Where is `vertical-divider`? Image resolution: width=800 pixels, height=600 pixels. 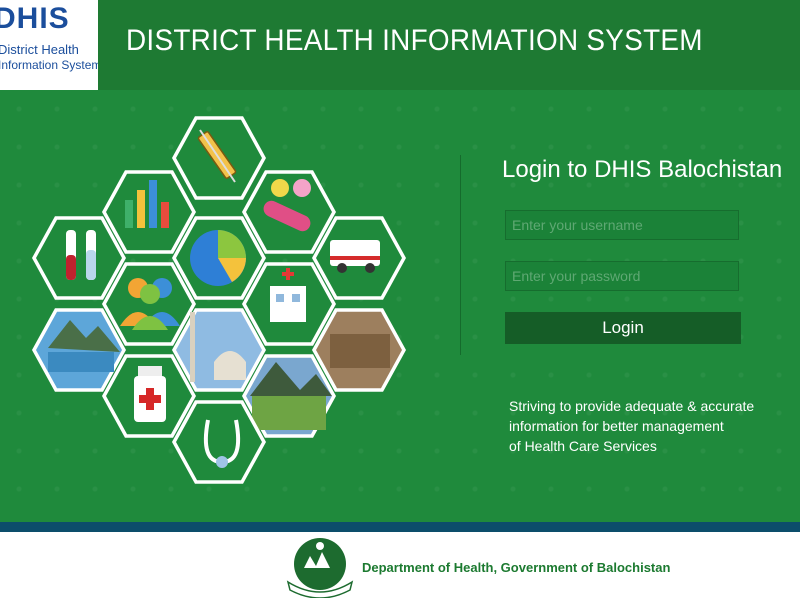
vertical-divider is located at coordinates (460, 255).